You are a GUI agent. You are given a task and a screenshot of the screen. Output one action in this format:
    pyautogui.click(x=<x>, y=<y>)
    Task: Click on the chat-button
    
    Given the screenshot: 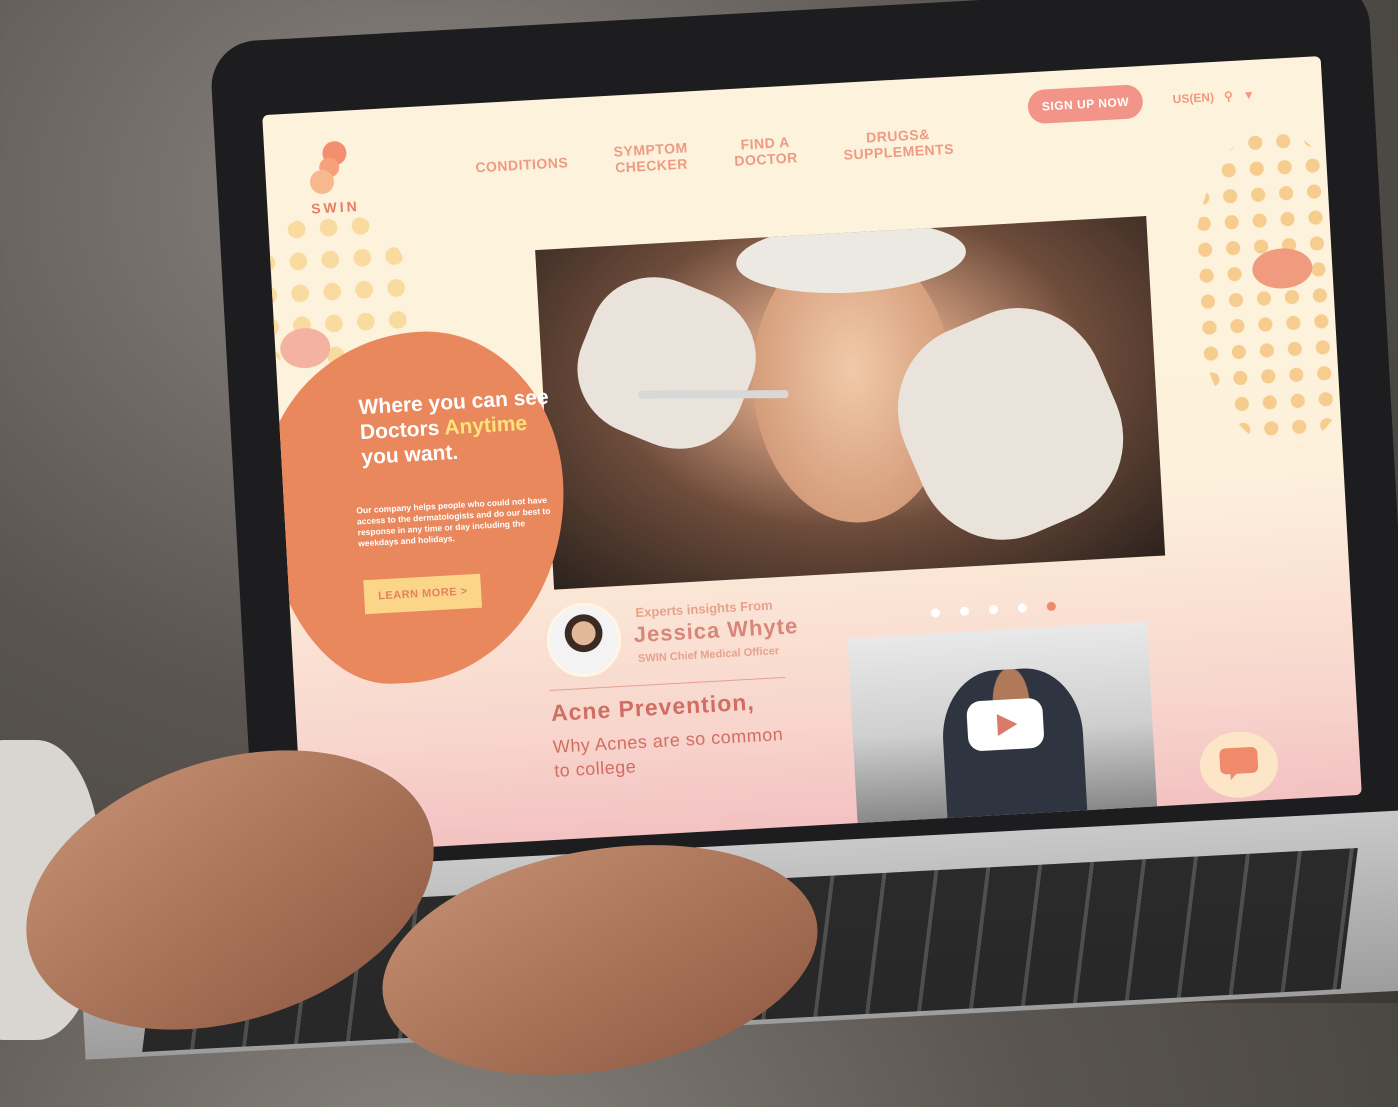 What is the action you would take?
    pyautogui.click(x=1239, y=764)
    